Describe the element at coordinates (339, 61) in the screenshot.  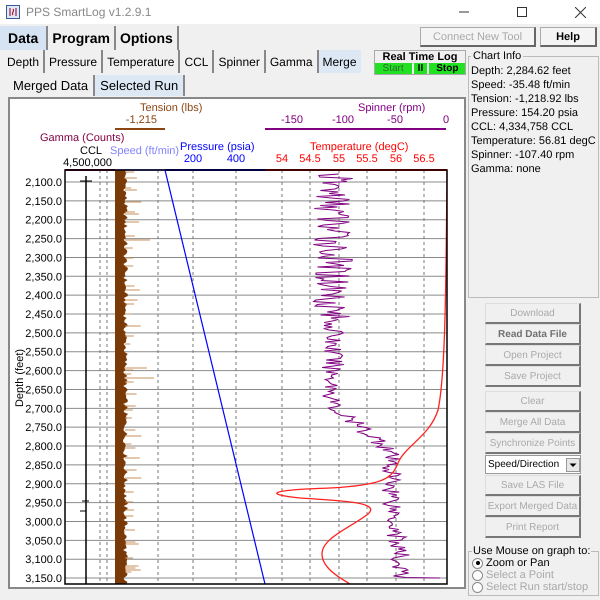
I see `tab: Merge` at that location.